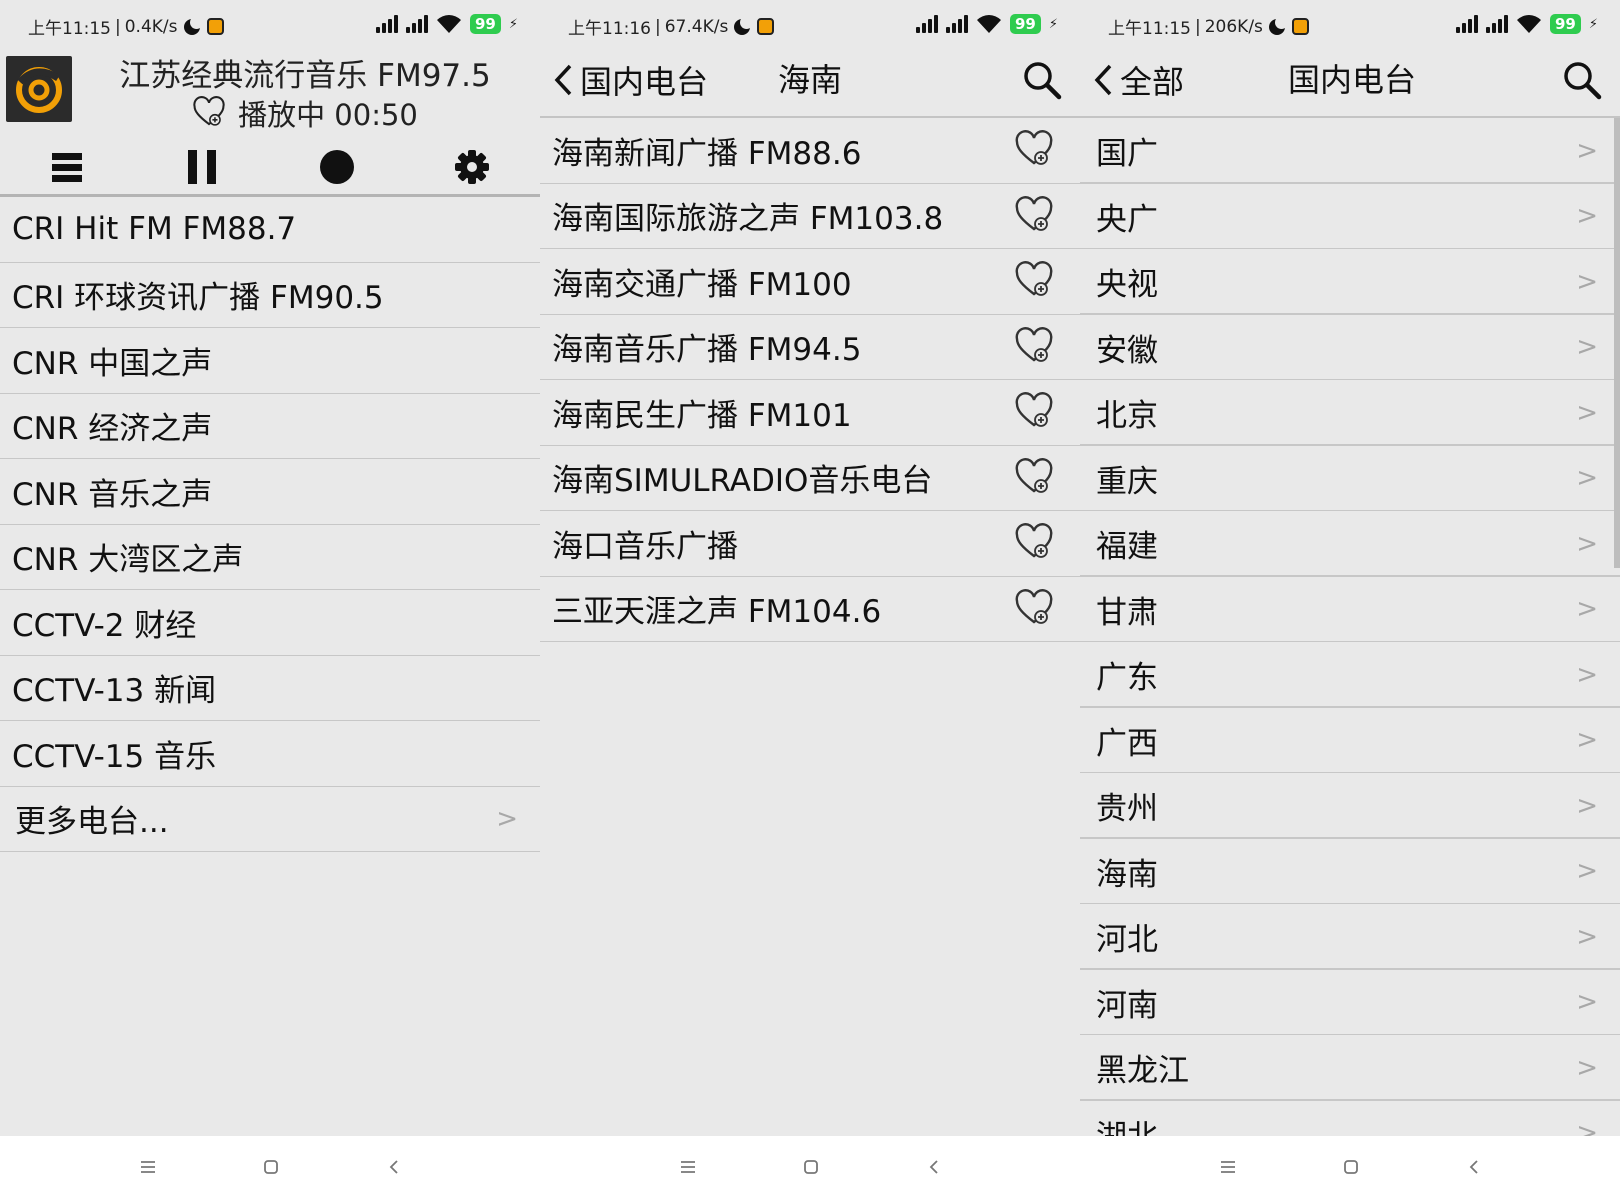  Describe the element at coordinates (810, 216) in the screenshot. I see `list-item: 海南国际旅游之声 FM103.8` at that location.